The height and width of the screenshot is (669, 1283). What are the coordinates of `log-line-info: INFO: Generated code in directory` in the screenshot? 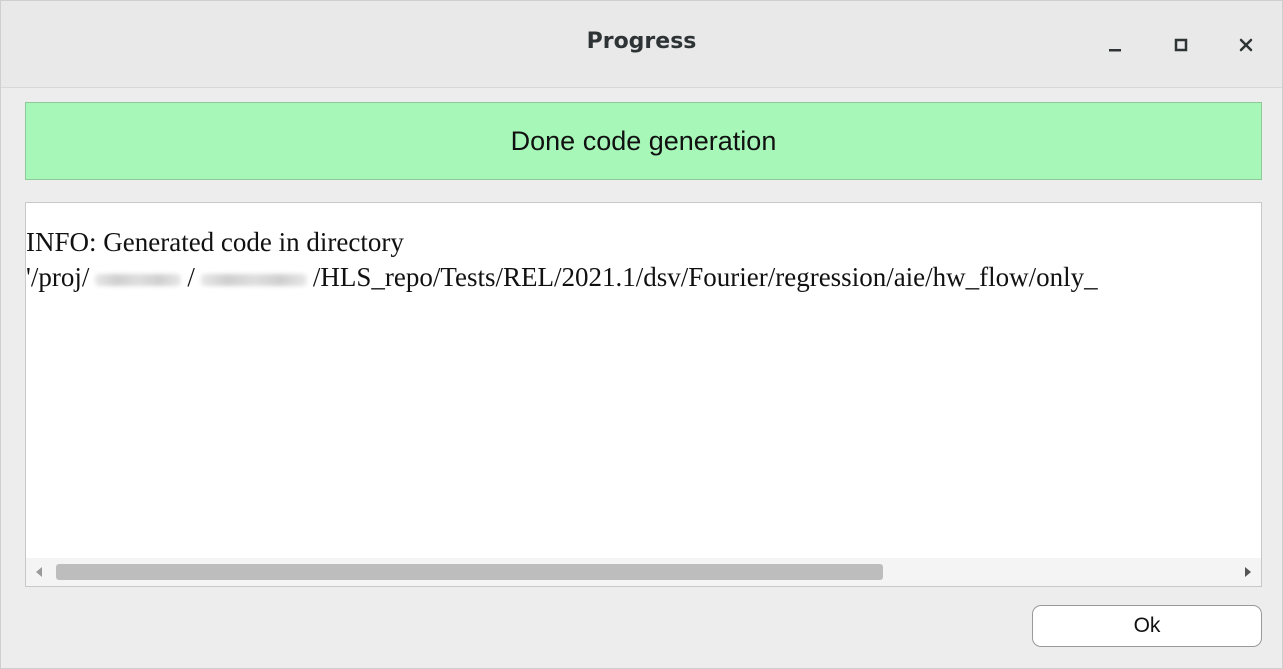 It's located at (215, 242).